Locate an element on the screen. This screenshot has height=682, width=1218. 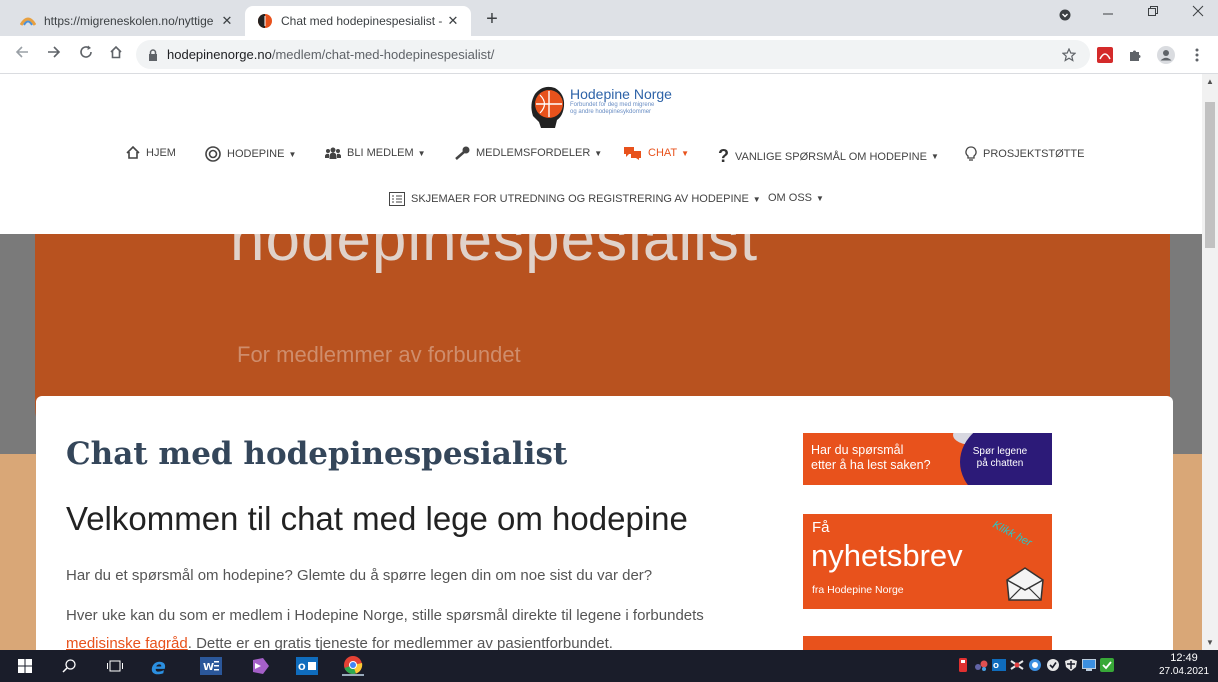
fagrad-link: medisinske fagråd is located at coordinates (127, 642).